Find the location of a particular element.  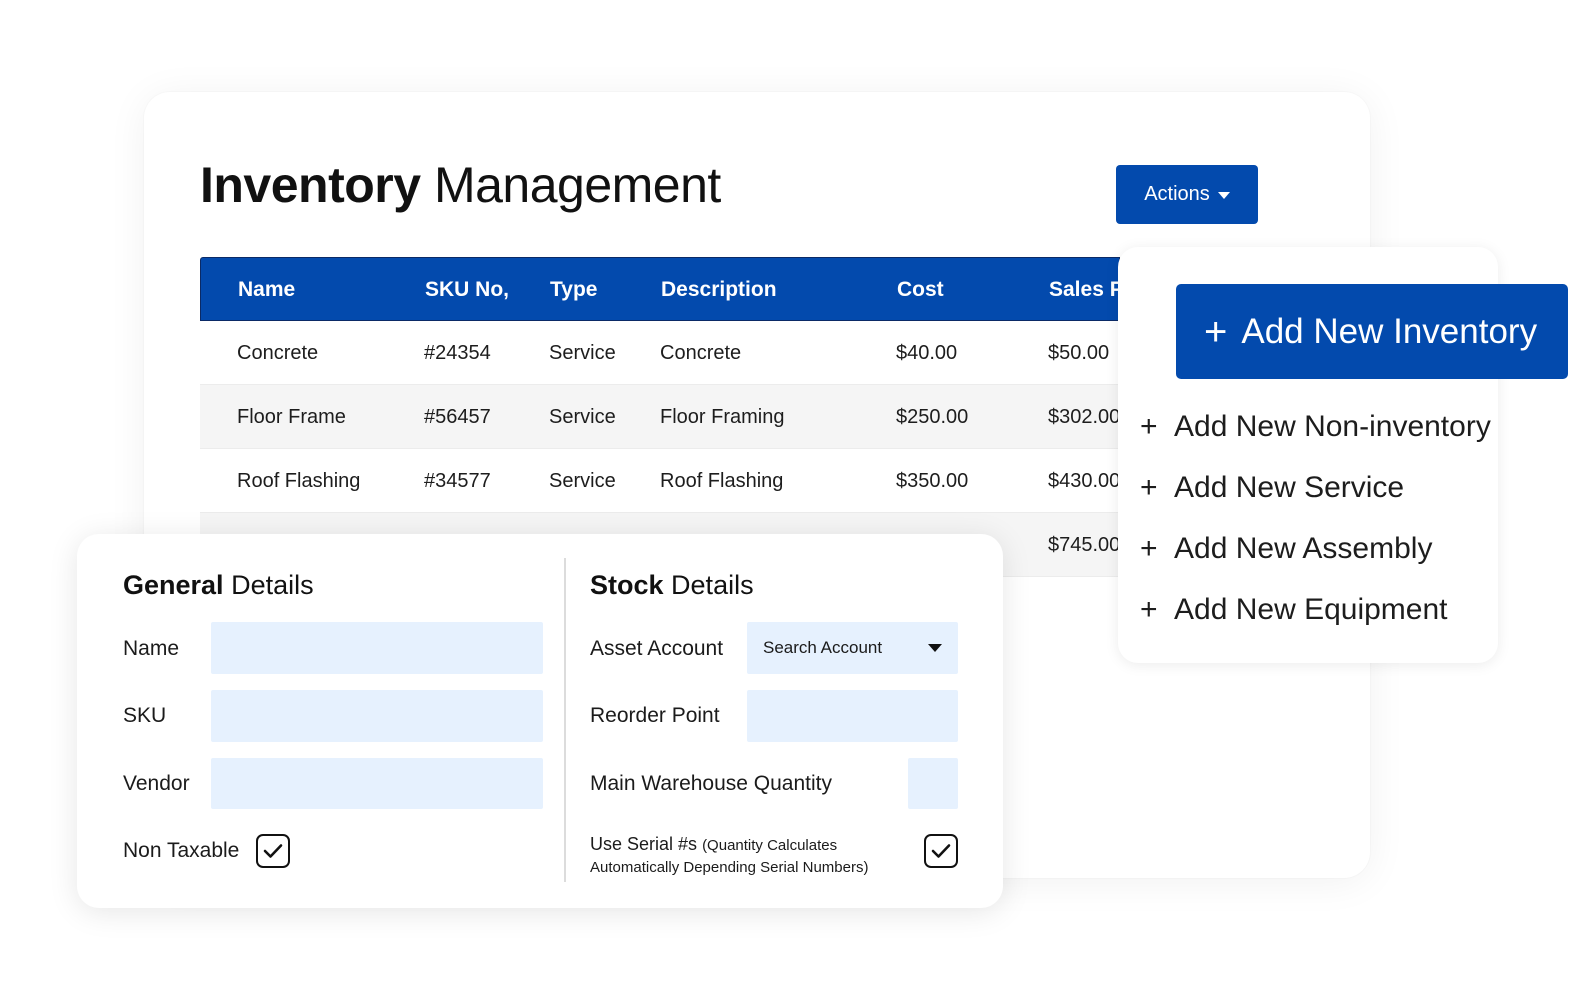

cell-sales-price: $430.00 is located at coordinates (1084, 481).